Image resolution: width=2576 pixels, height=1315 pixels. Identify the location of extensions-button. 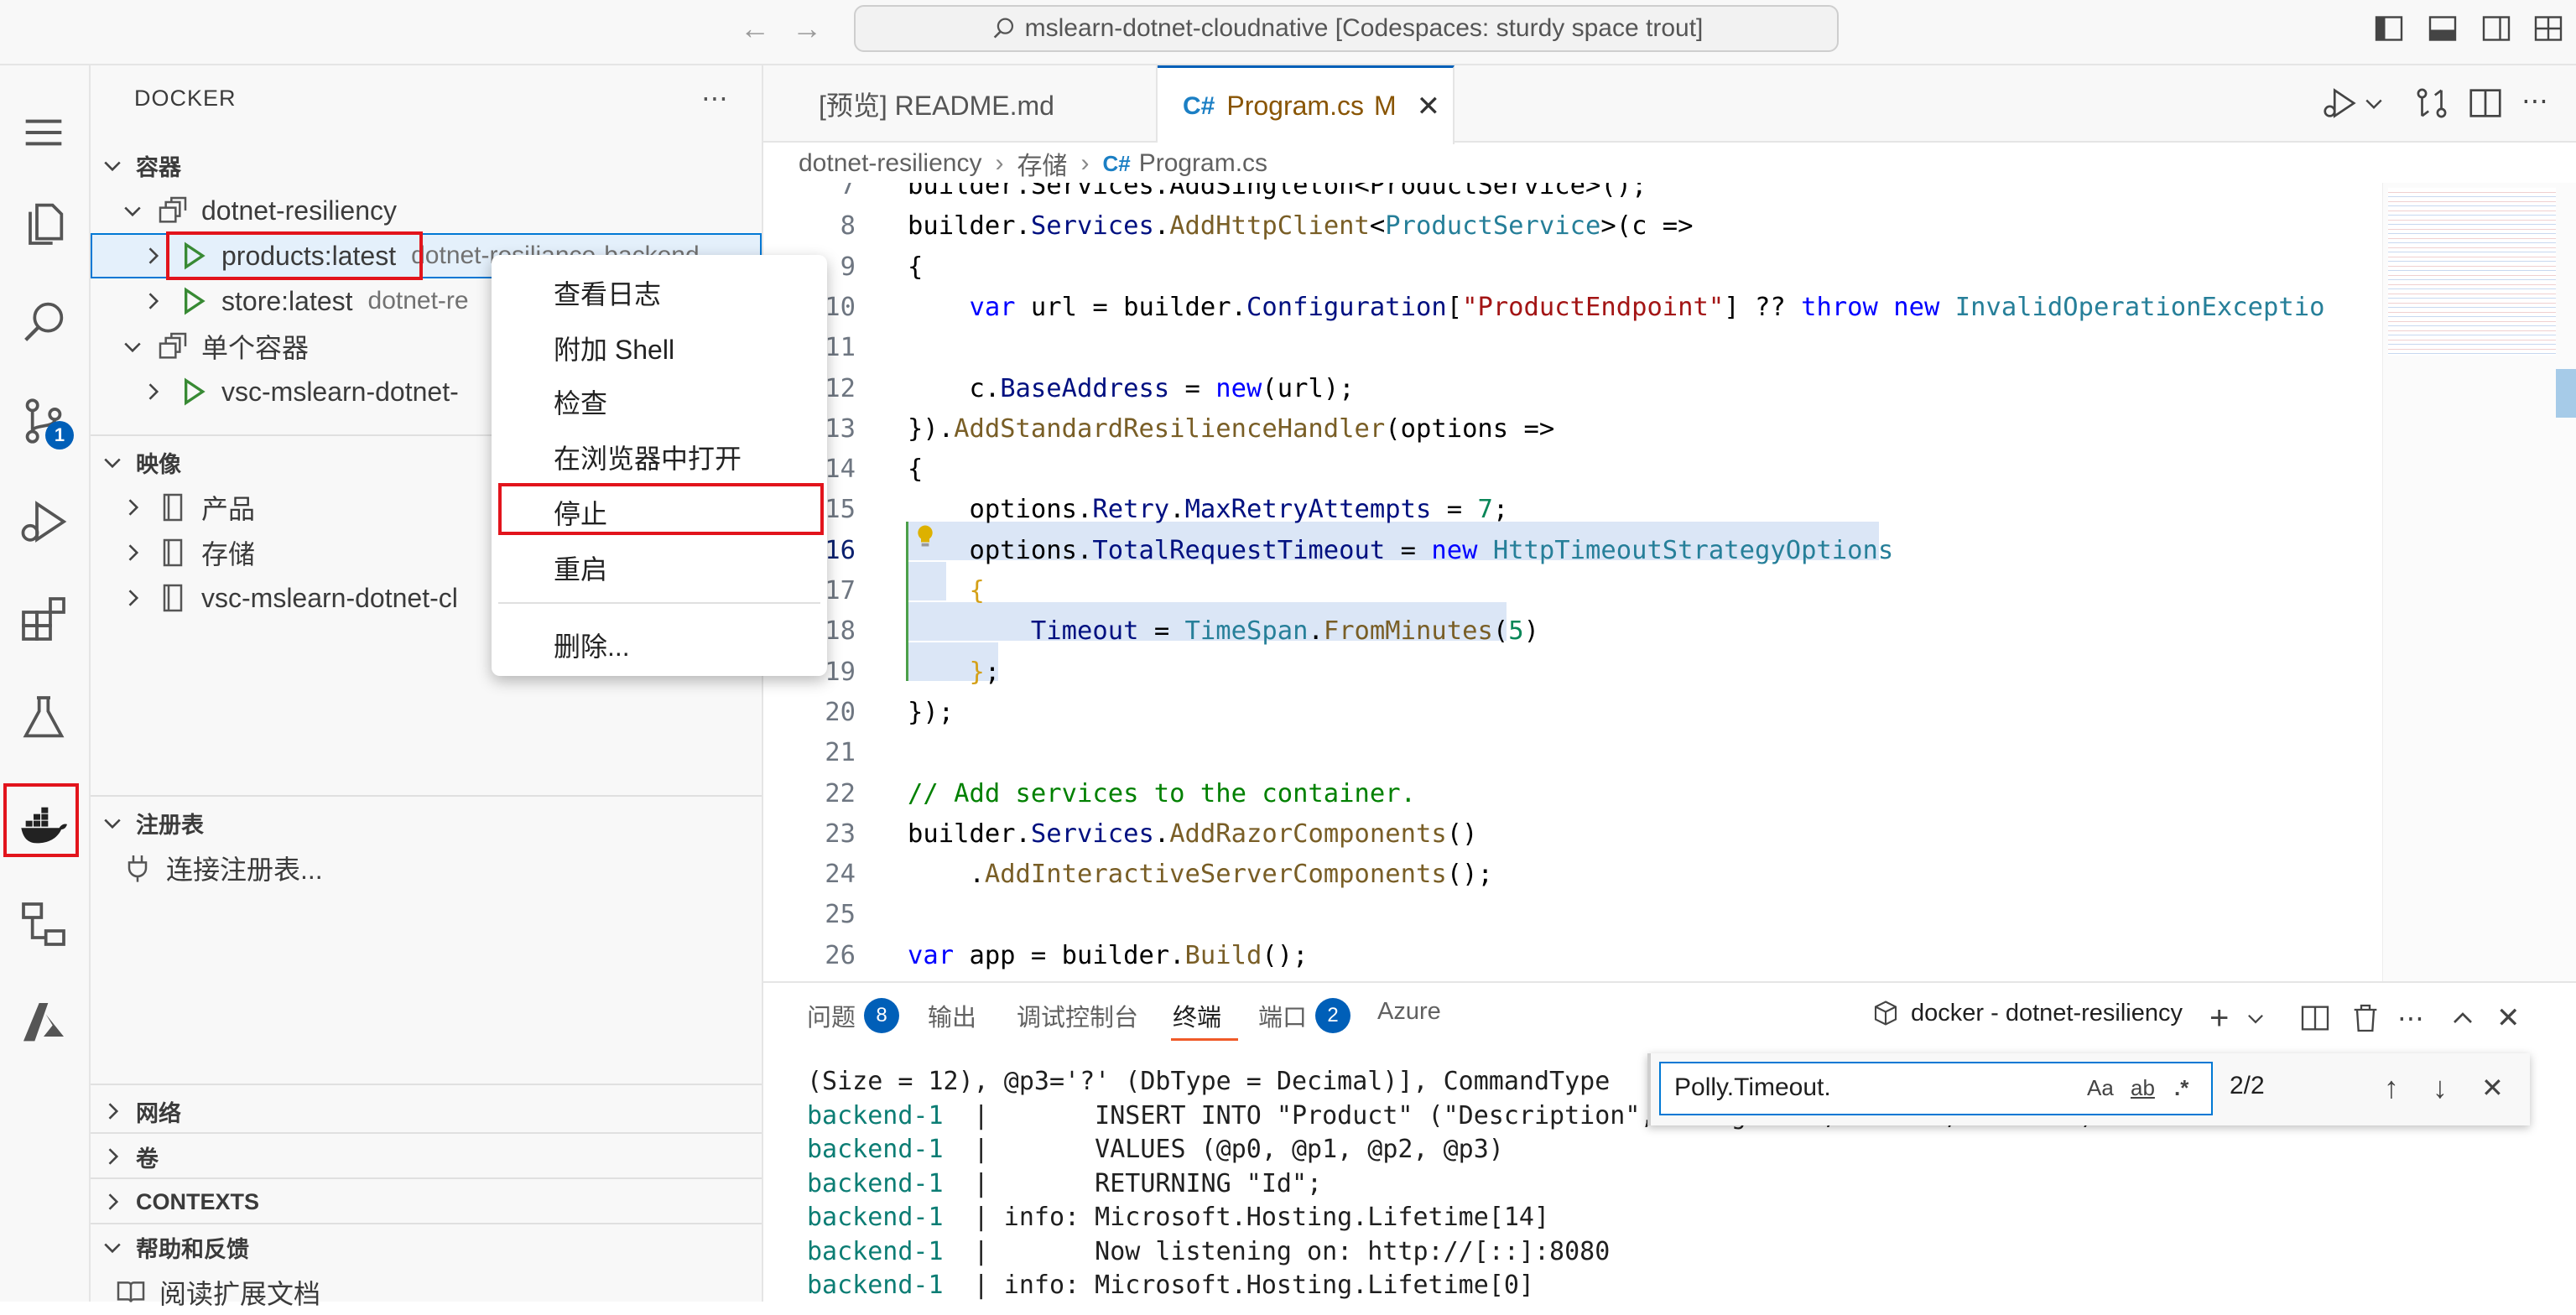
(43, 619).